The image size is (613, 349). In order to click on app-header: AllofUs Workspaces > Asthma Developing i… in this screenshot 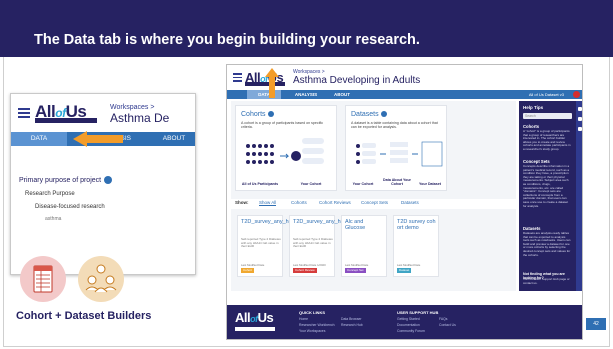, I will do `click(404, 76)`.